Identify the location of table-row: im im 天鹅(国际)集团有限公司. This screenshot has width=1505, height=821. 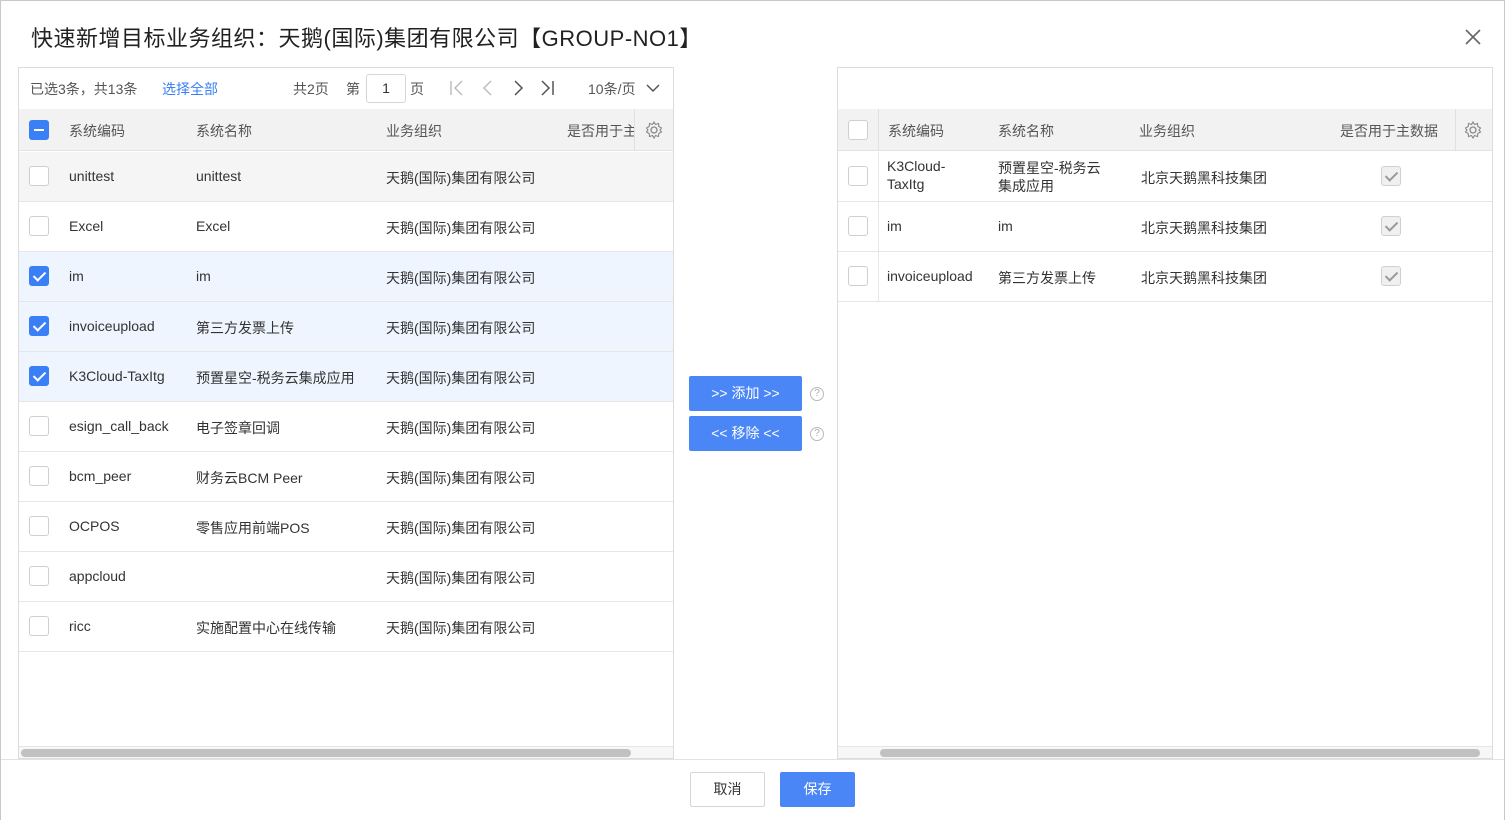
(346, 277).